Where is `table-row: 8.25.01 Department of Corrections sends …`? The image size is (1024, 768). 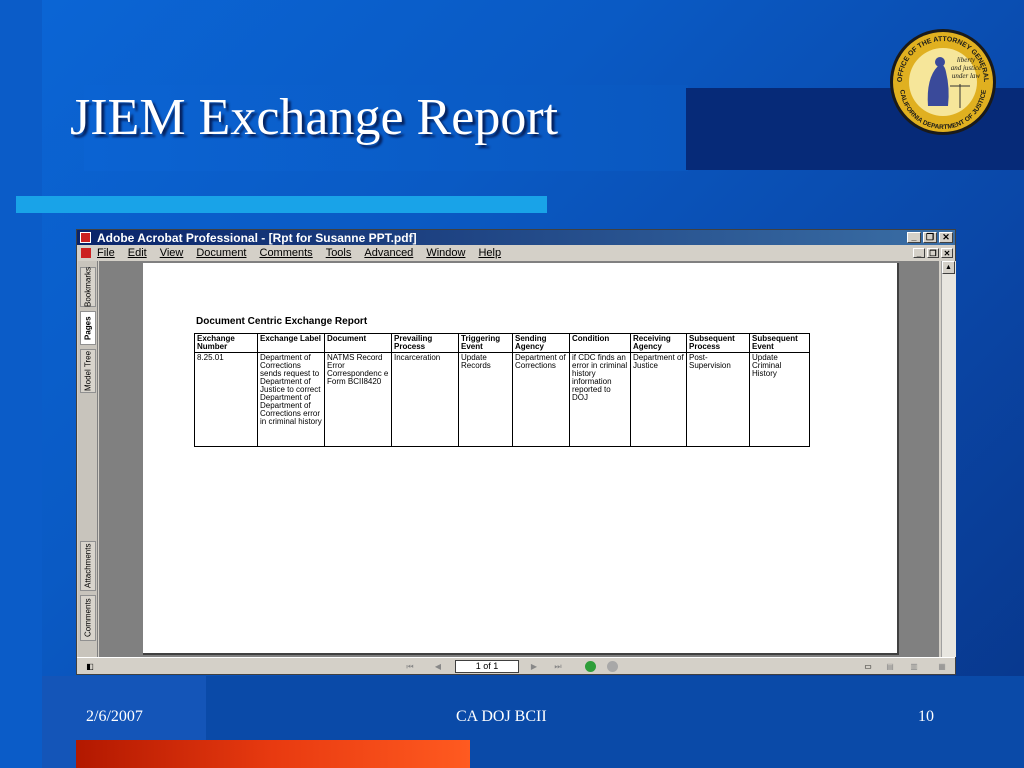
table-row: 8.25.01 Department of Corrections sends … is located at coordinates (502, 399).